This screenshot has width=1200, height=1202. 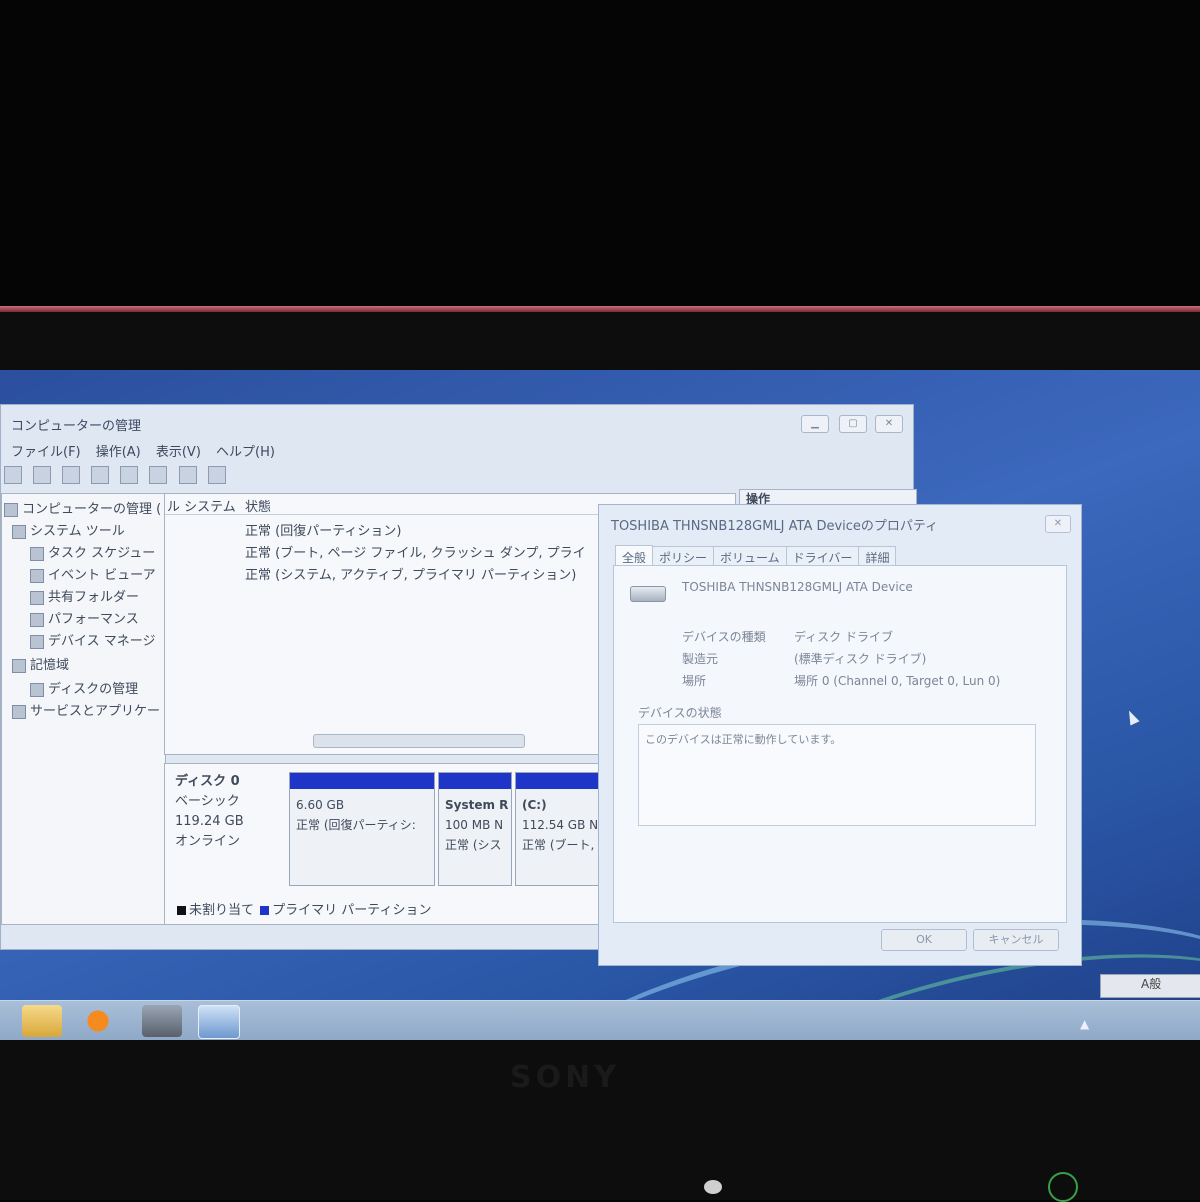 I want to click on performance-icon, so click(x=37, y=619).